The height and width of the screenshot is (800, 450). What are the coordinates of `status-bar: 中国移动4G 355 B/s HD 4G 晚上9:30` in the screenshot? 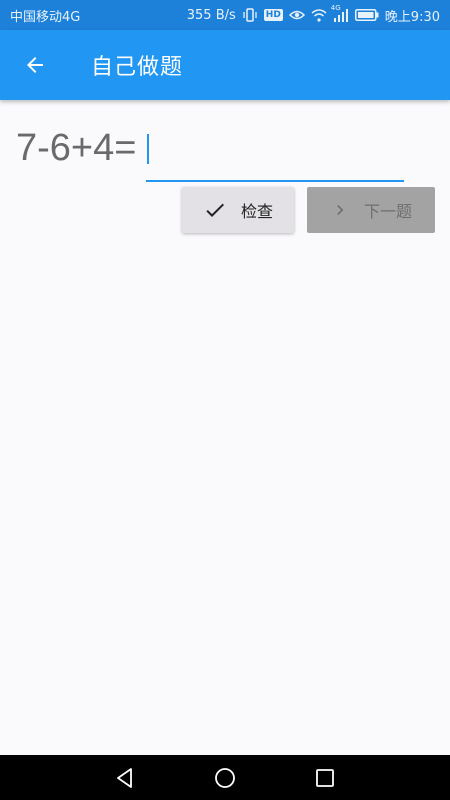 It's located at (225, 15).